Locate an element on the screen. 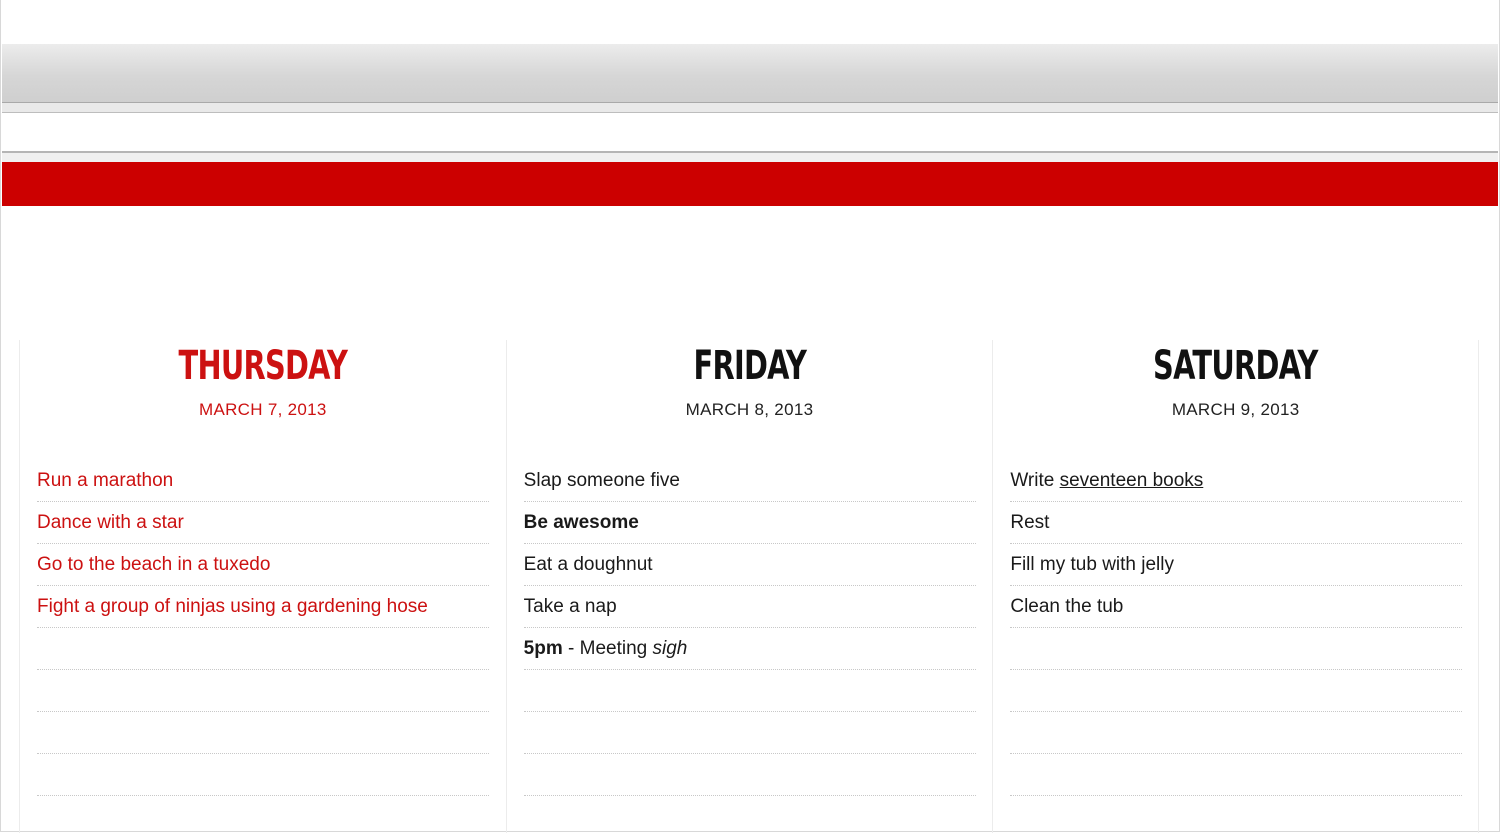  task-item: Be awesome is located at coordinates (749, 523).